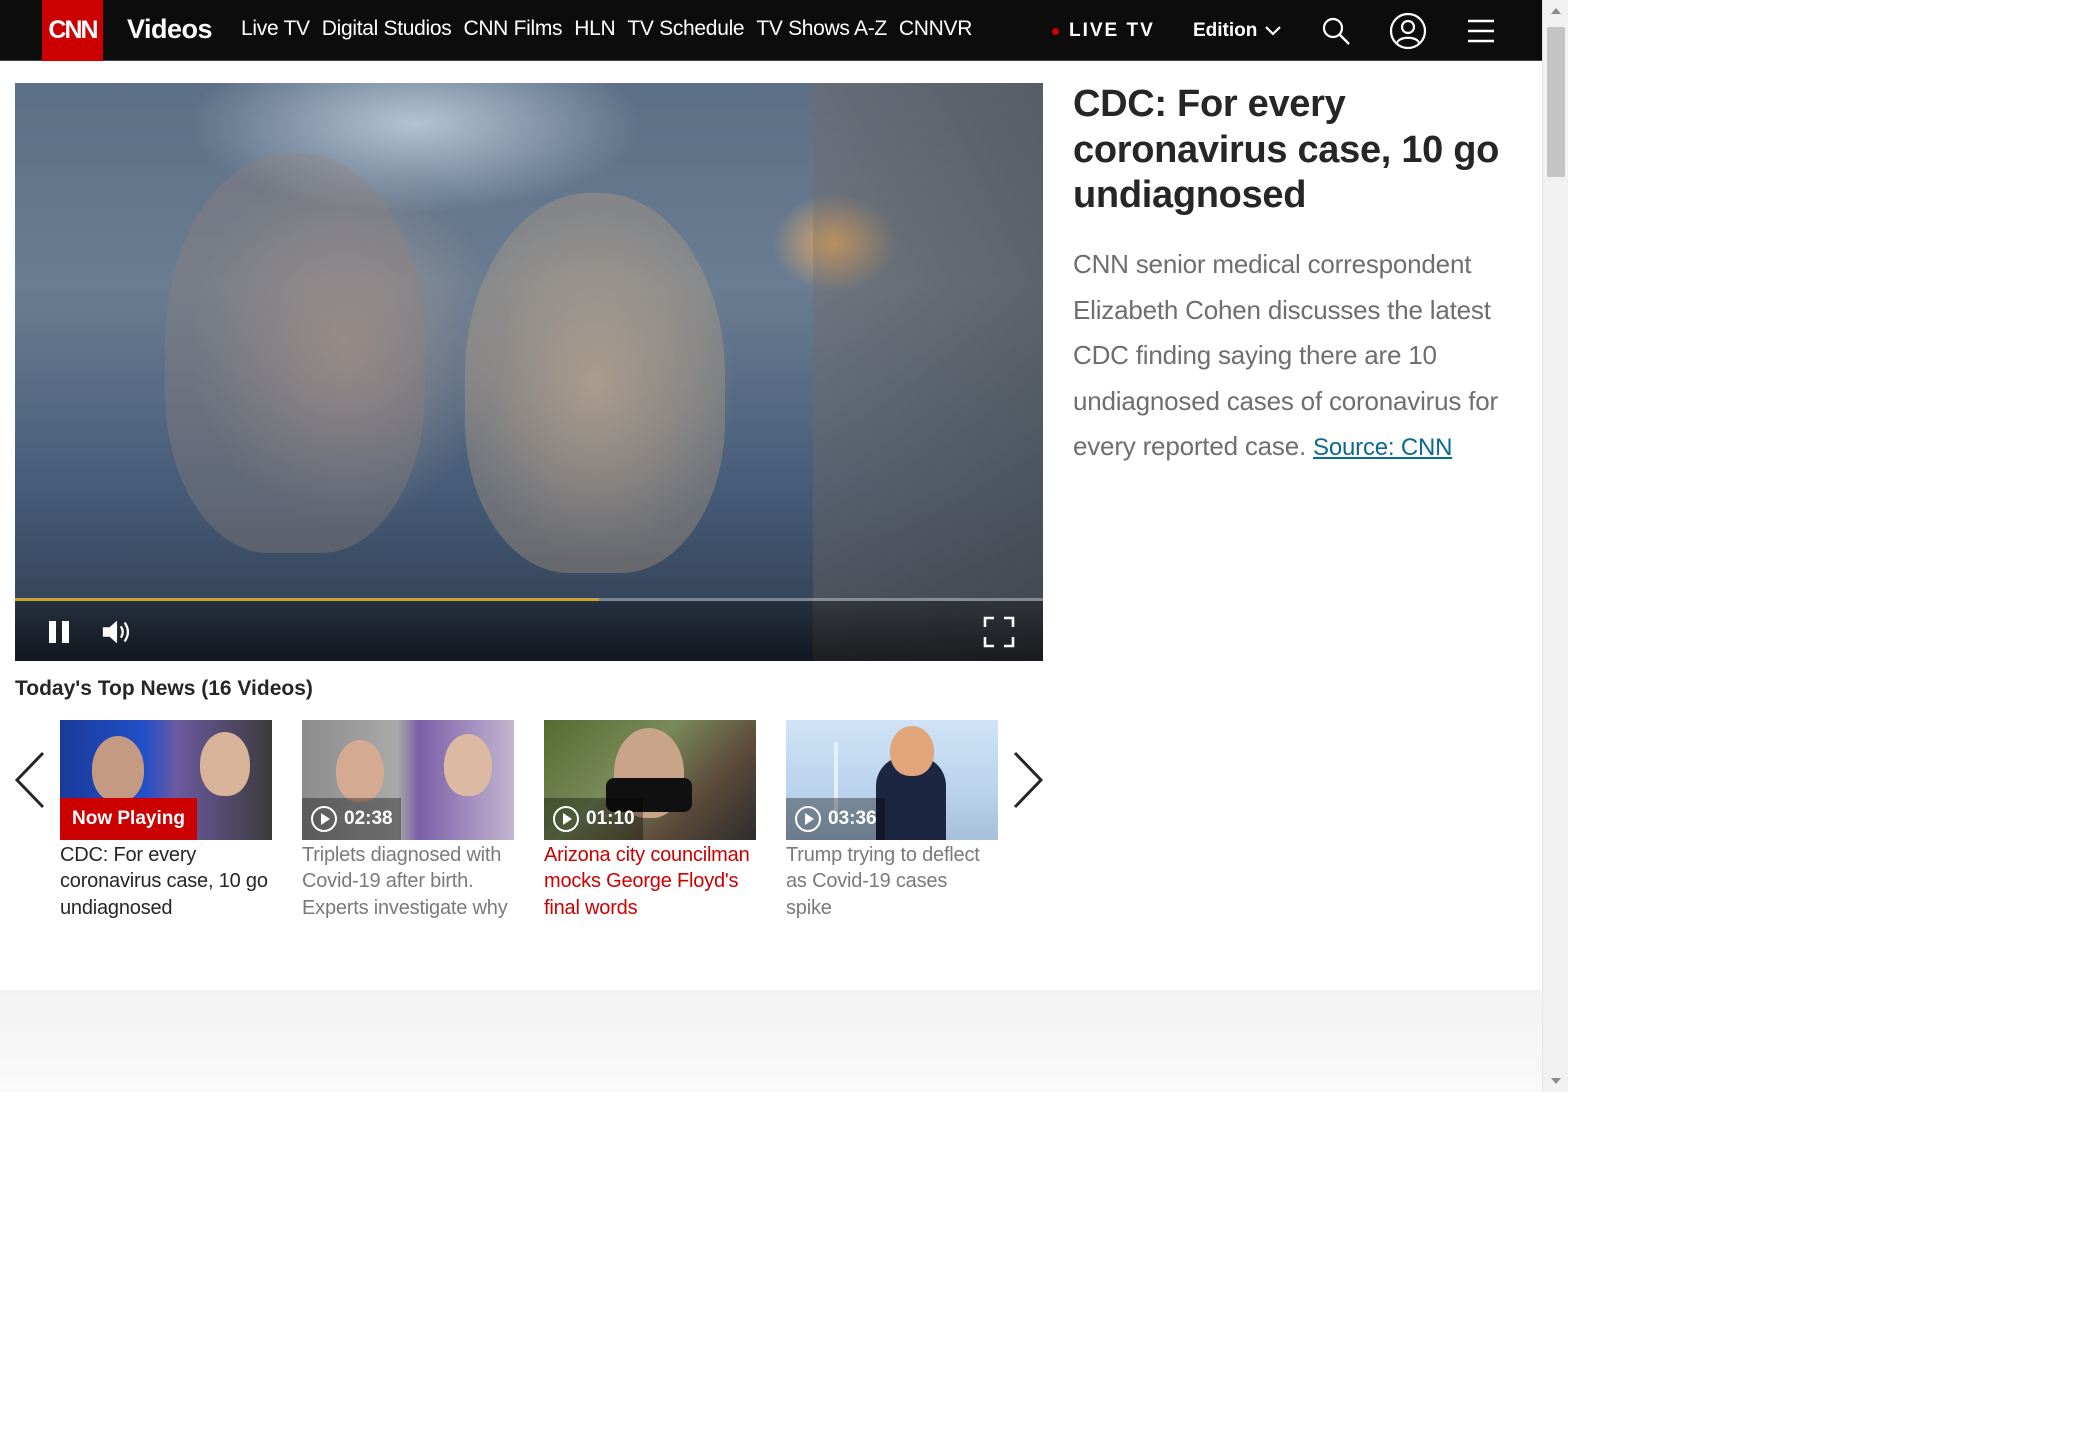 The height and width of the screenshot is (1444, 2074). I want to click on duration-label: 02:38, so click(368, 818).